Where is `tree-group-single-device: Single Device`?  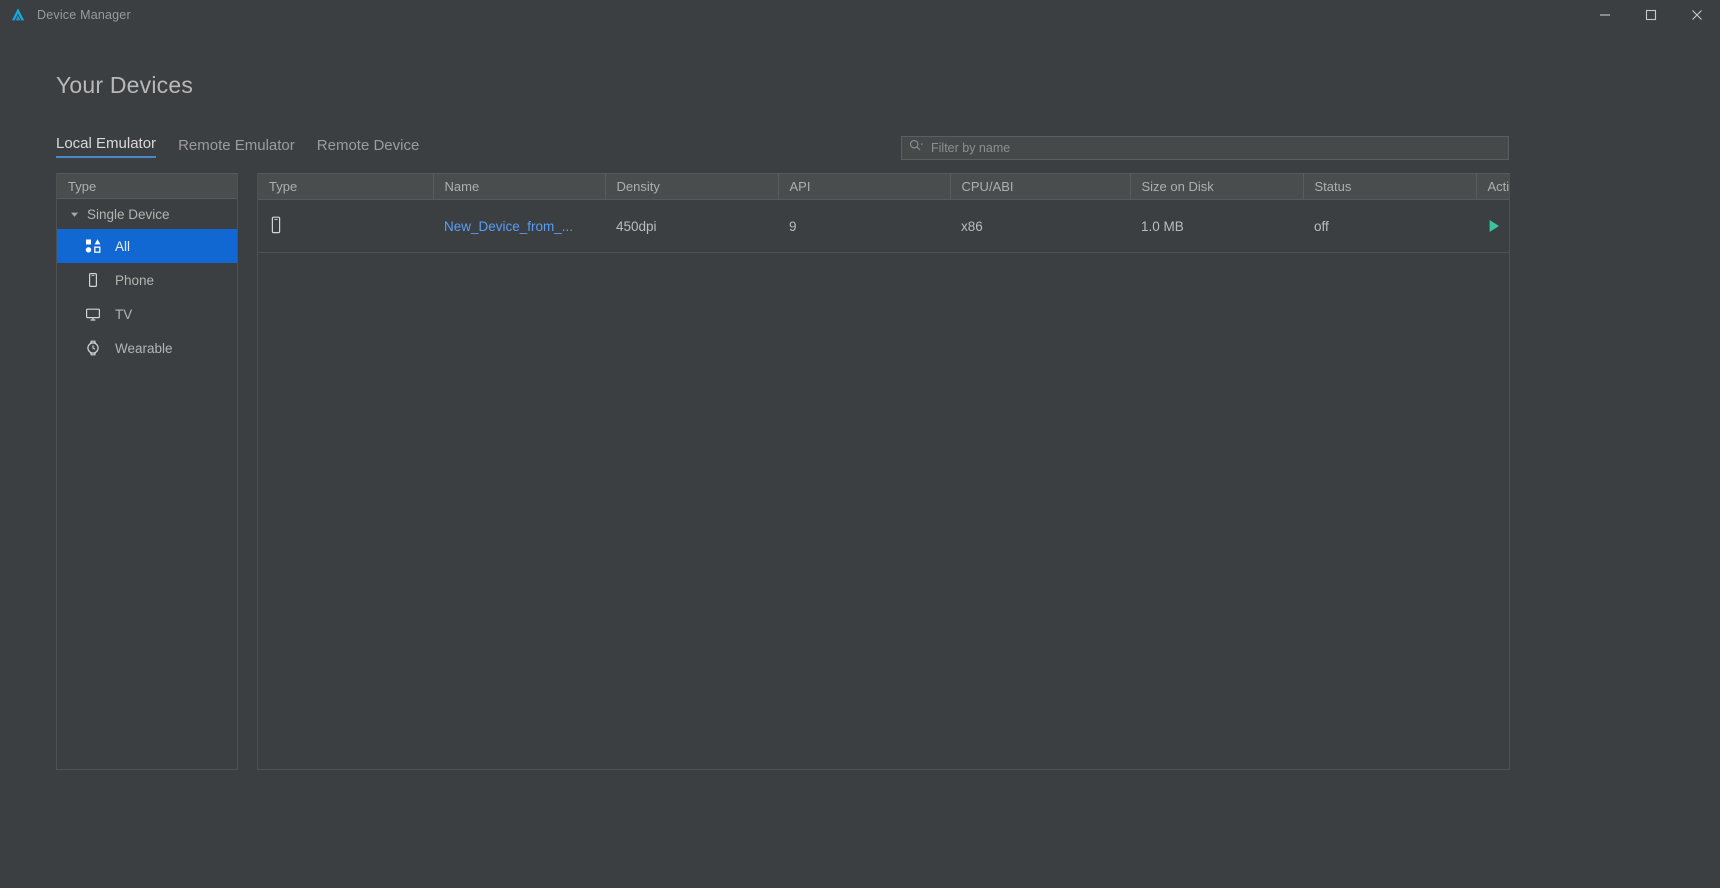 tree-group-single-device: Single Device is located at coordinates (147, 214).